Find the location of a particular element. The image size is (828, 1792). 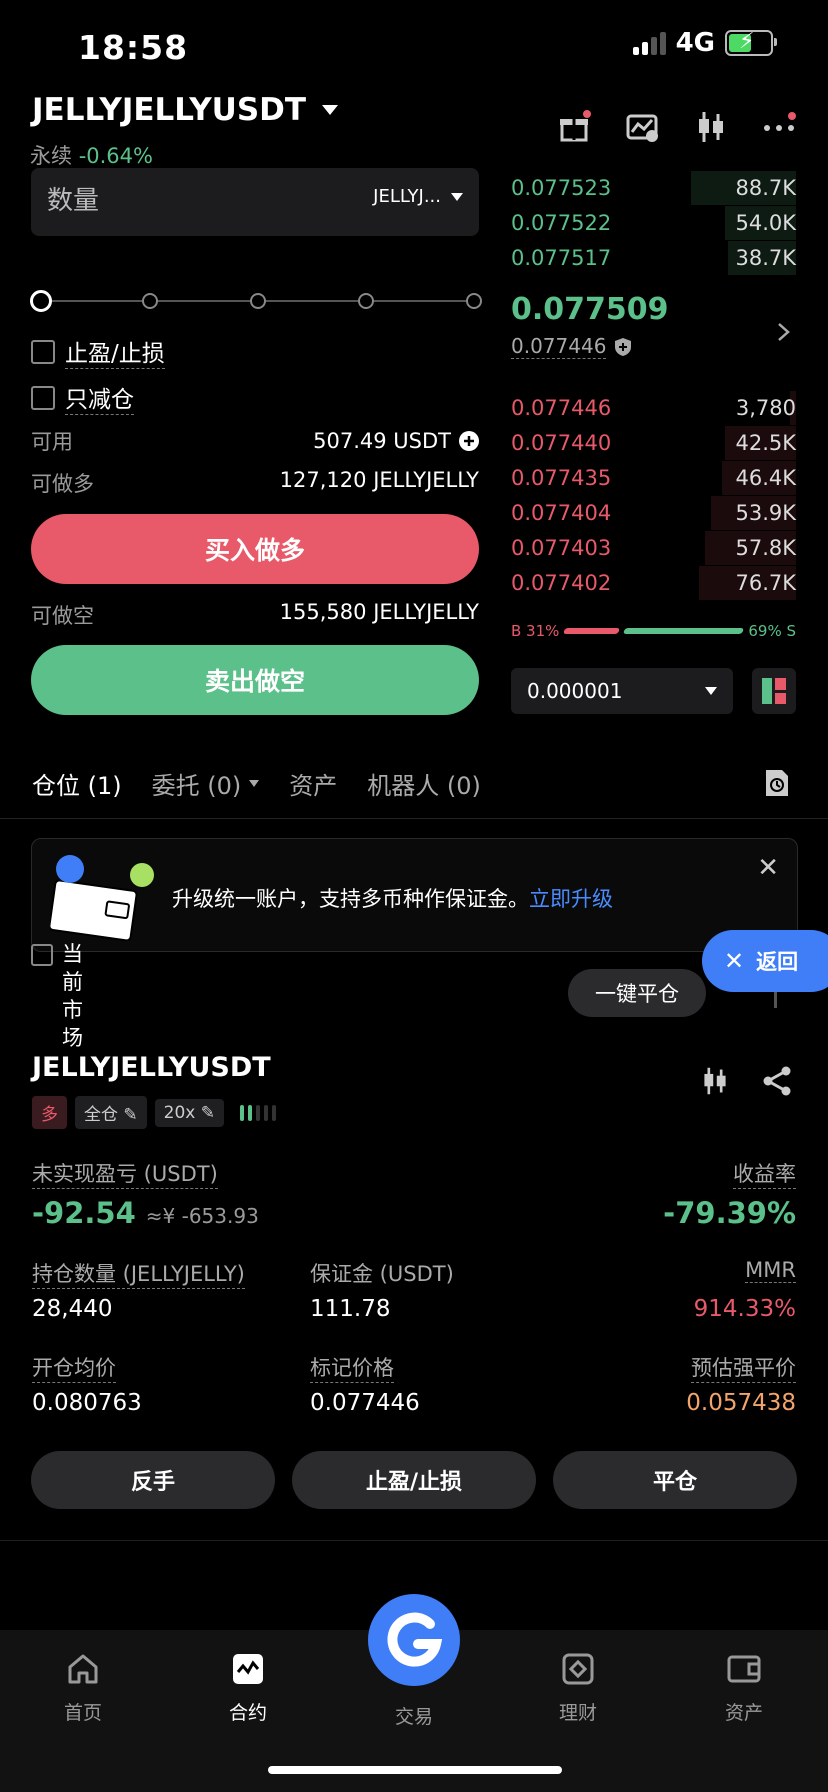

gift-icon is located at coordinates (575, 127).